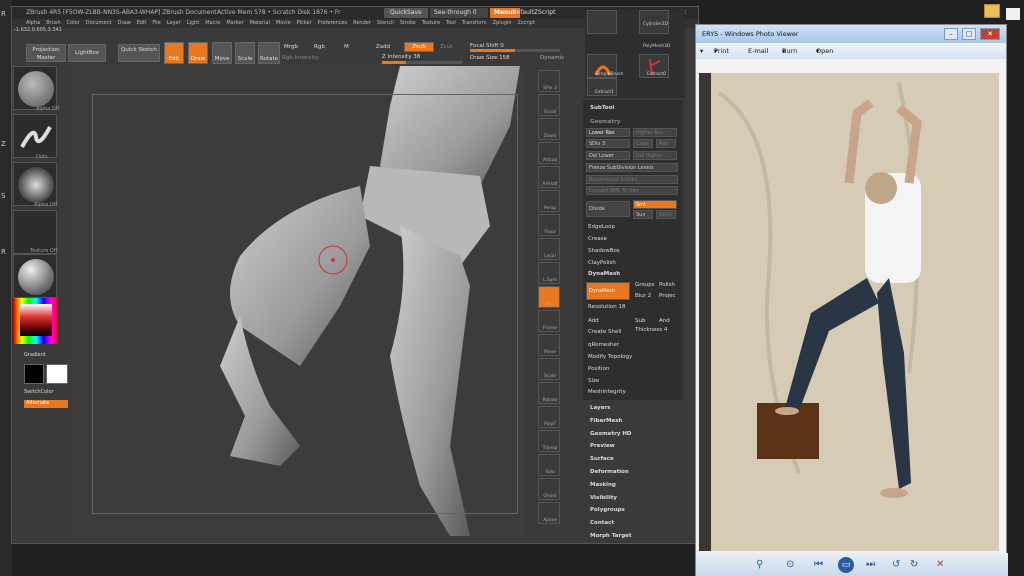 This screenshot has height=576, width=1024. Describe the element at coordinates (602, 459) in the screenshot. I see `palette-section-surface: Surface` at that location.